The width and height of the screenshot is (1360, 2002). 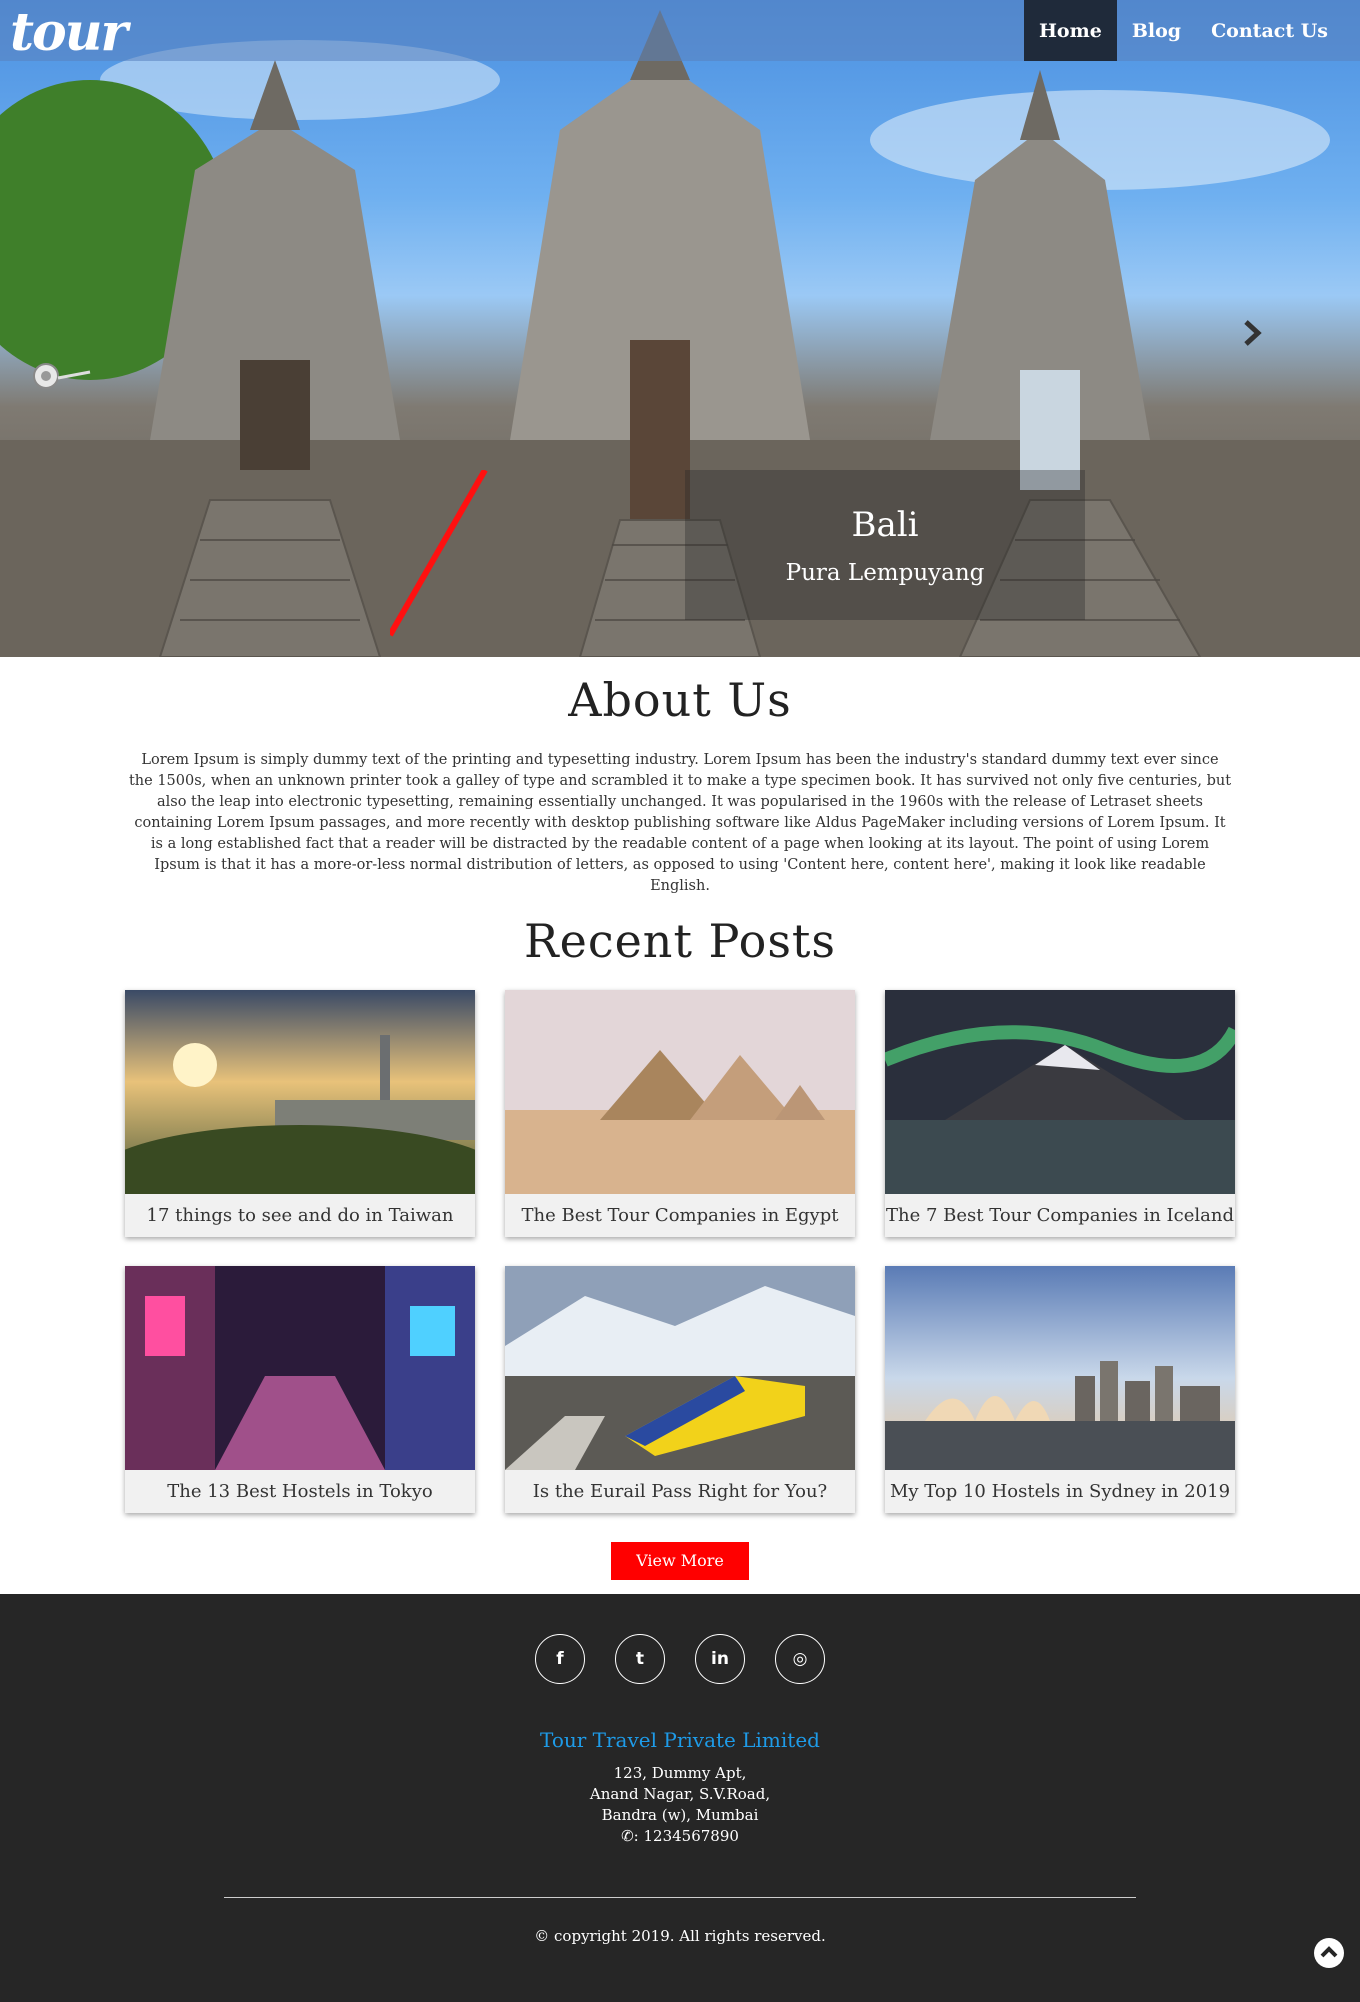 What do you see at coordinates (680, 1773) in the screenshot?
I see `address-line: 123, Dummy Apt,` at bounding box center [680, 1773].